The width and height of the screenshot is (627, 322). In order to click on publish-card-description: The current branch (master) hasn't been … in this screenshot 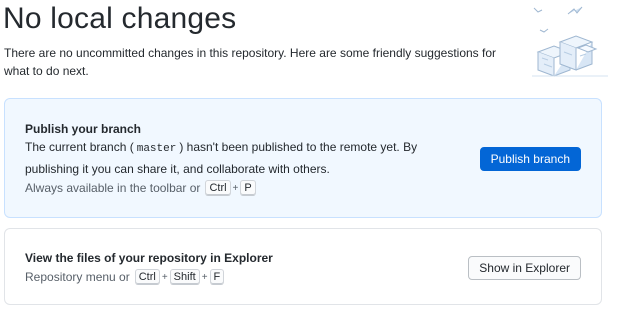, I will do `click(235, 158)`.